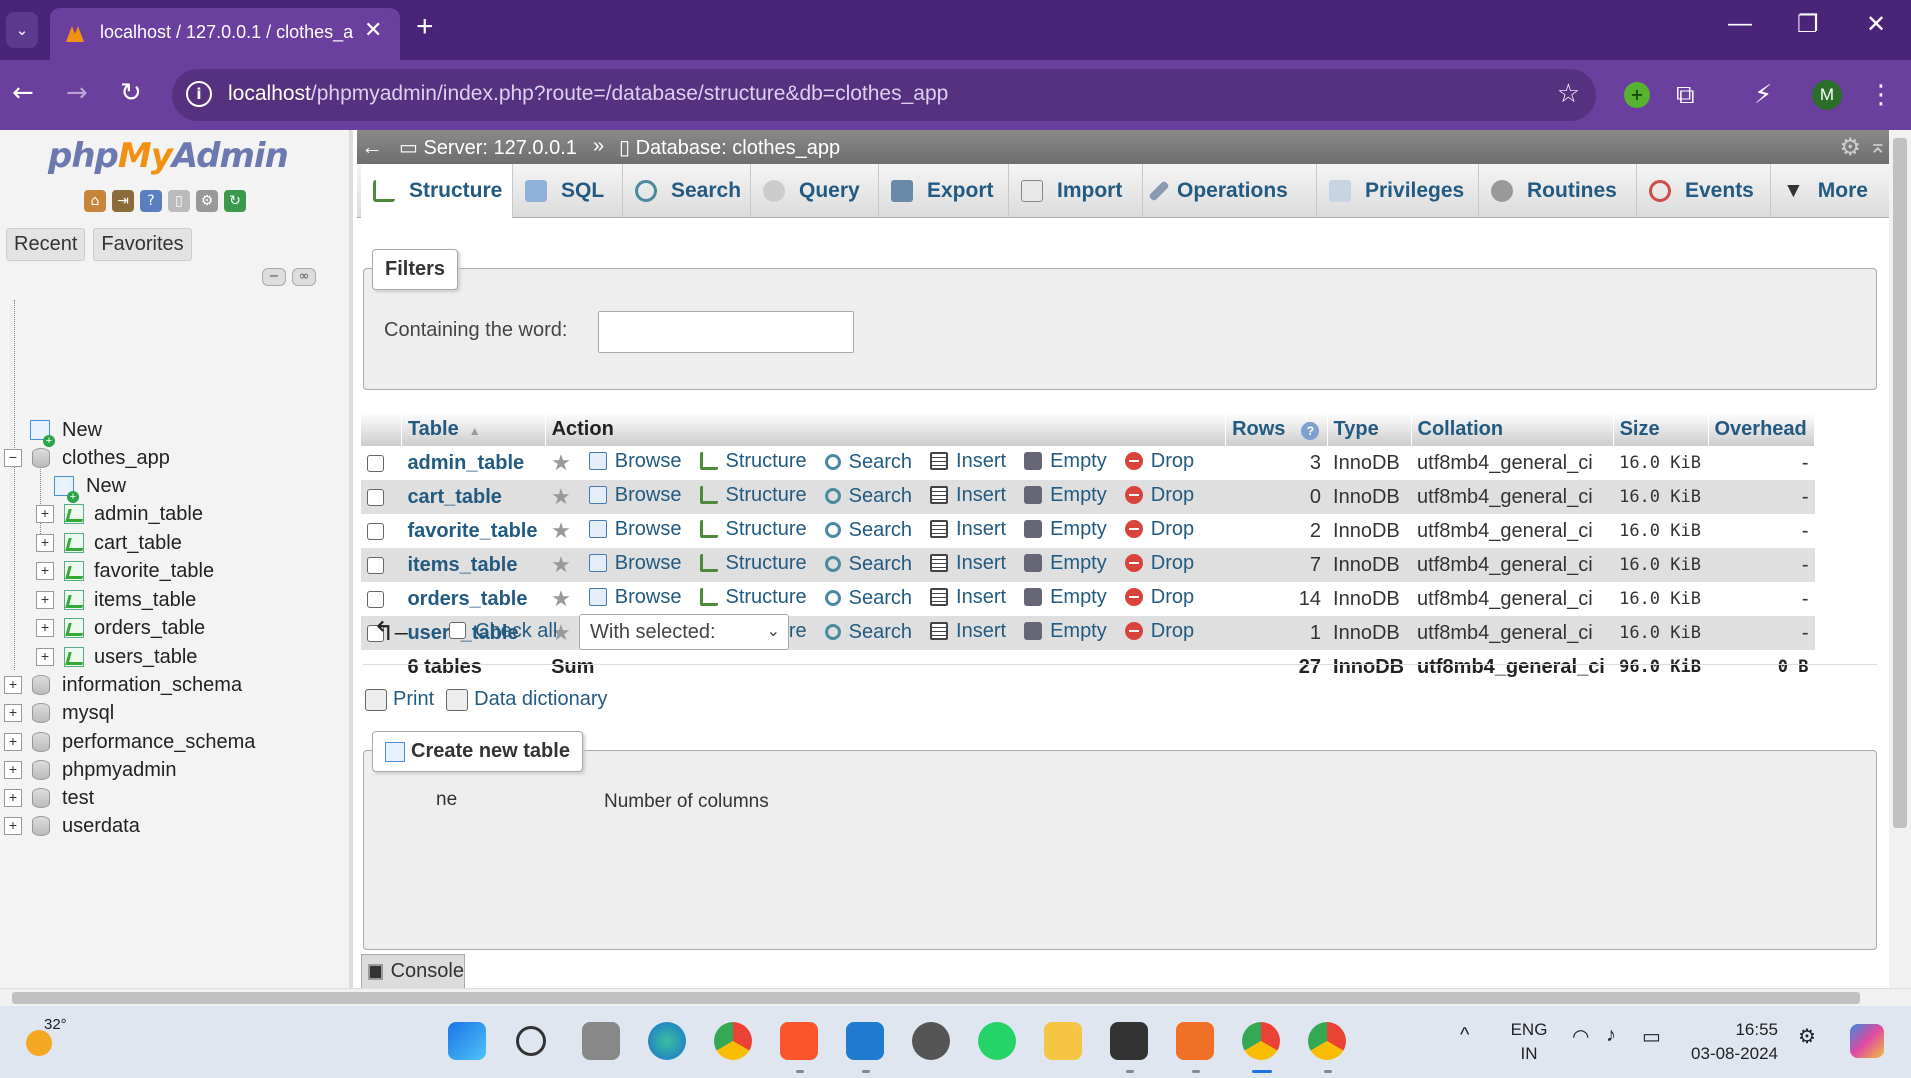  Describe the element at coordinates (1076, 191) in the screenshot. I see `tab-import: Import` at that location.